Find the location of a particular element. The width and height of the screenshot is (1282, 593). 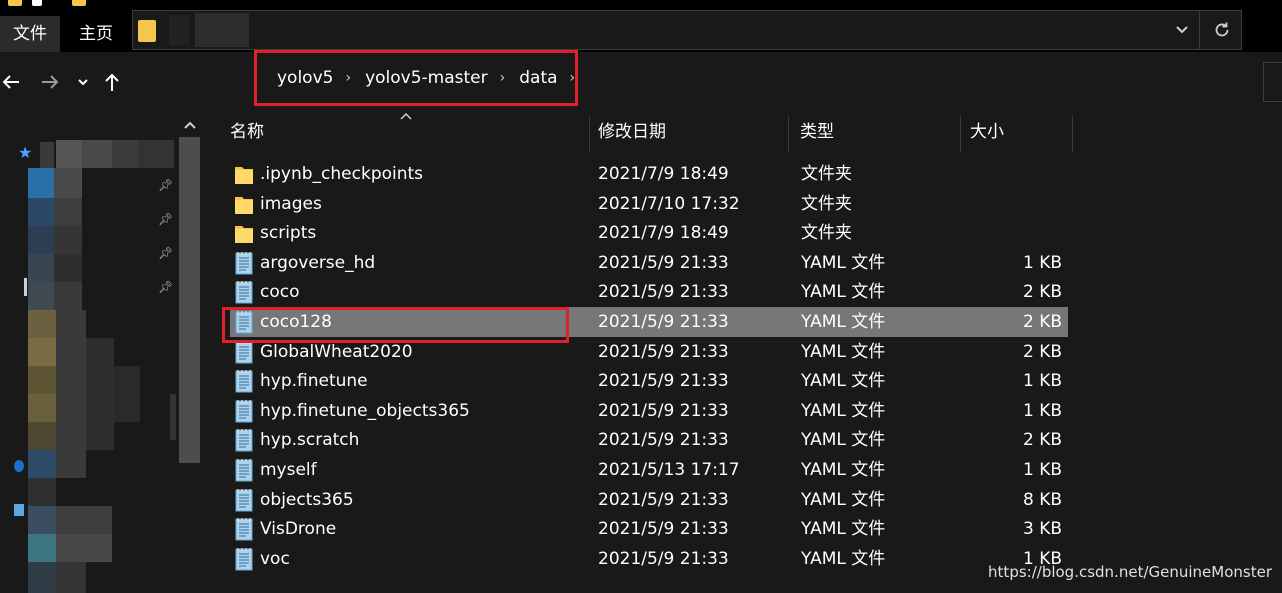

file-row: hyp.finetune 2021/5/9 21:33 YAML 文件 1 KB is located at coordinates (649, 381).